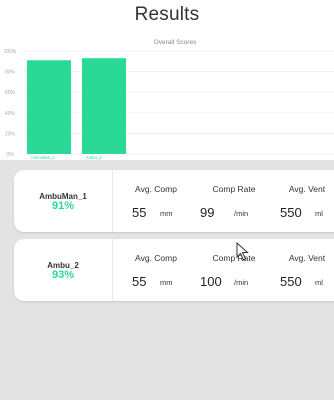 The image size is (334, 400). What do you see at coordinates (10, 134) in the screenshot?
I see `y-tick-label: 20%` at bounding box center [10, 134].